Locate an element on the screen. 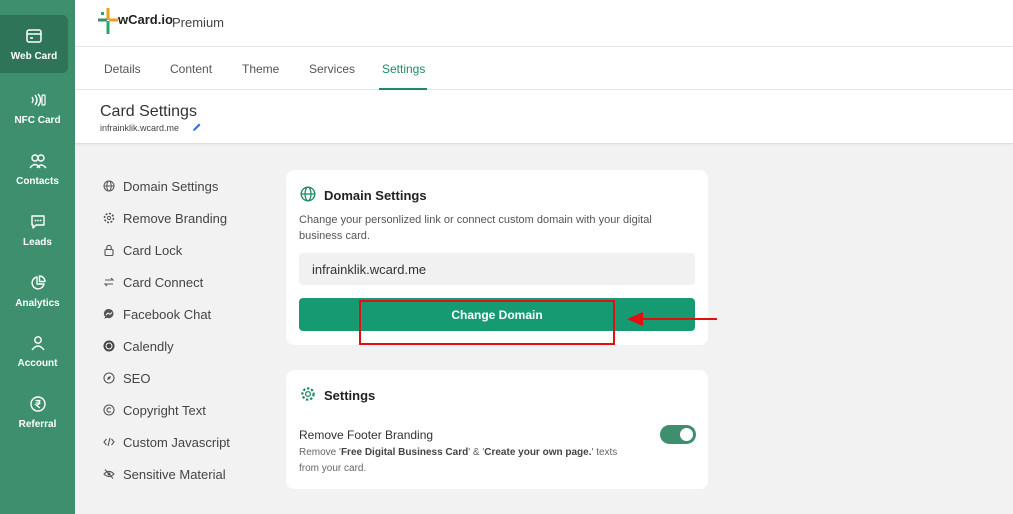  tab-services: Services is located at coordinates (332, 69).